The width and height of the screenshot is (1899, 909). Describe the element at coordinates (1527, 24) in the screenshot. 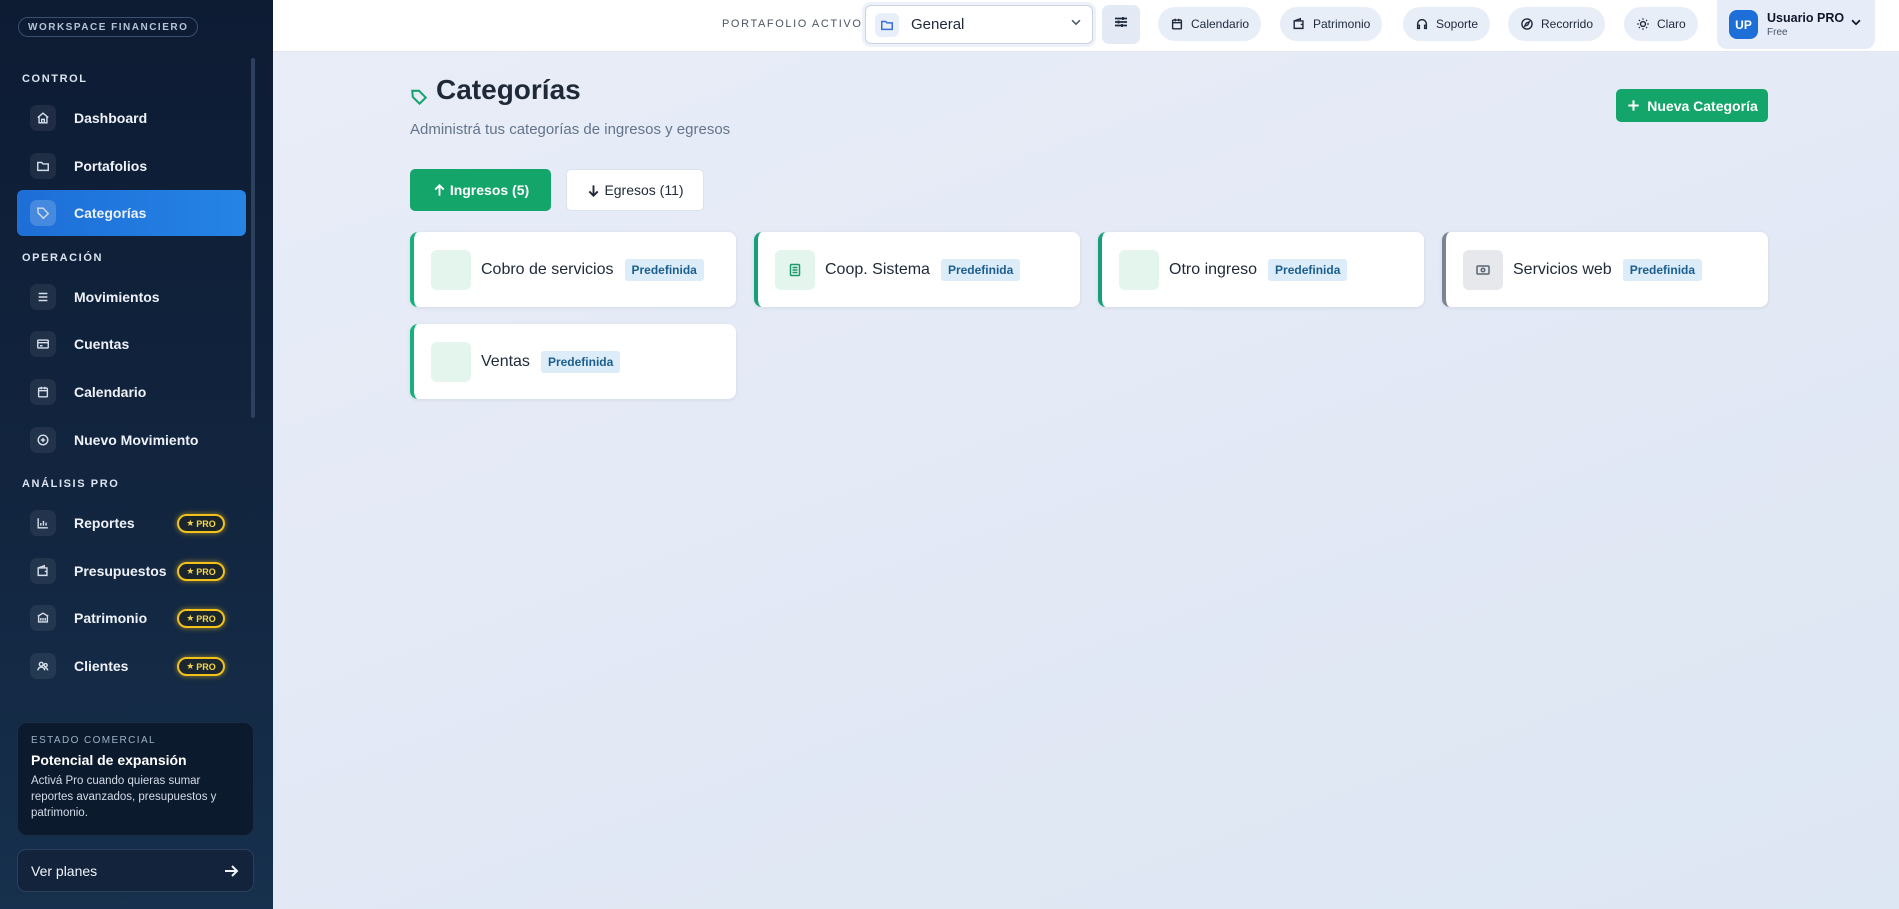

I see `compass-icon` at that location.